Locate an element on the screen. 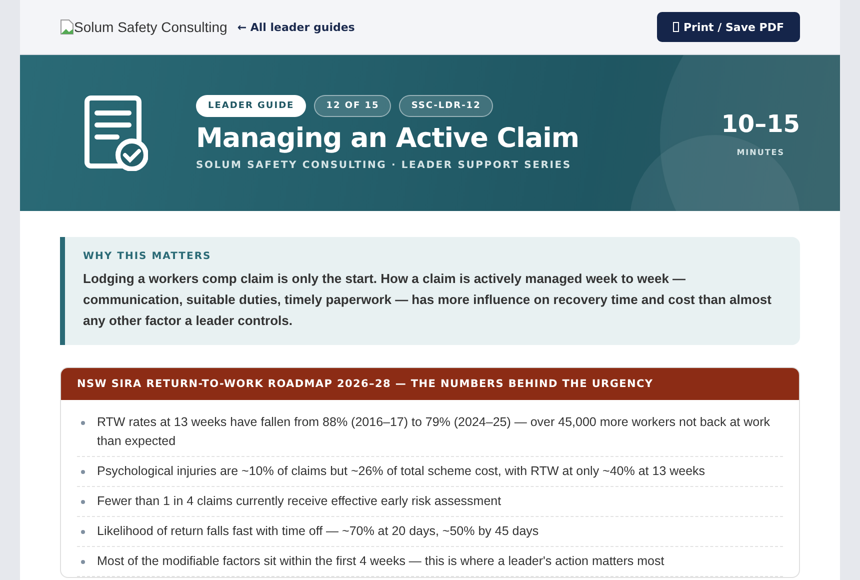 This screenshot has height=580, width=860. roadmap-item: Psychological injuries are ~10% of claims but ~26% of total scheme cost, with RTW at only ~40% at 13 weeks is located at coordinates (401, 471).